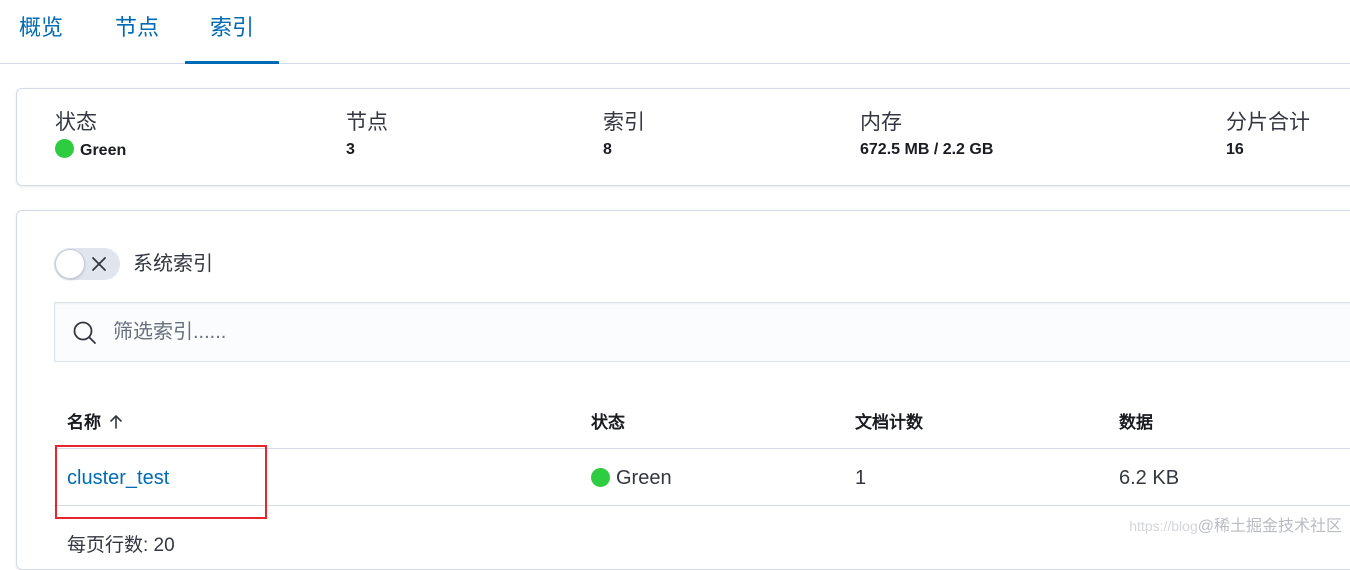 This screenshot has width=1350, height=570. Describe the element at coordinates (99, 264) in the screenshot. I see `close-icon` at that location.